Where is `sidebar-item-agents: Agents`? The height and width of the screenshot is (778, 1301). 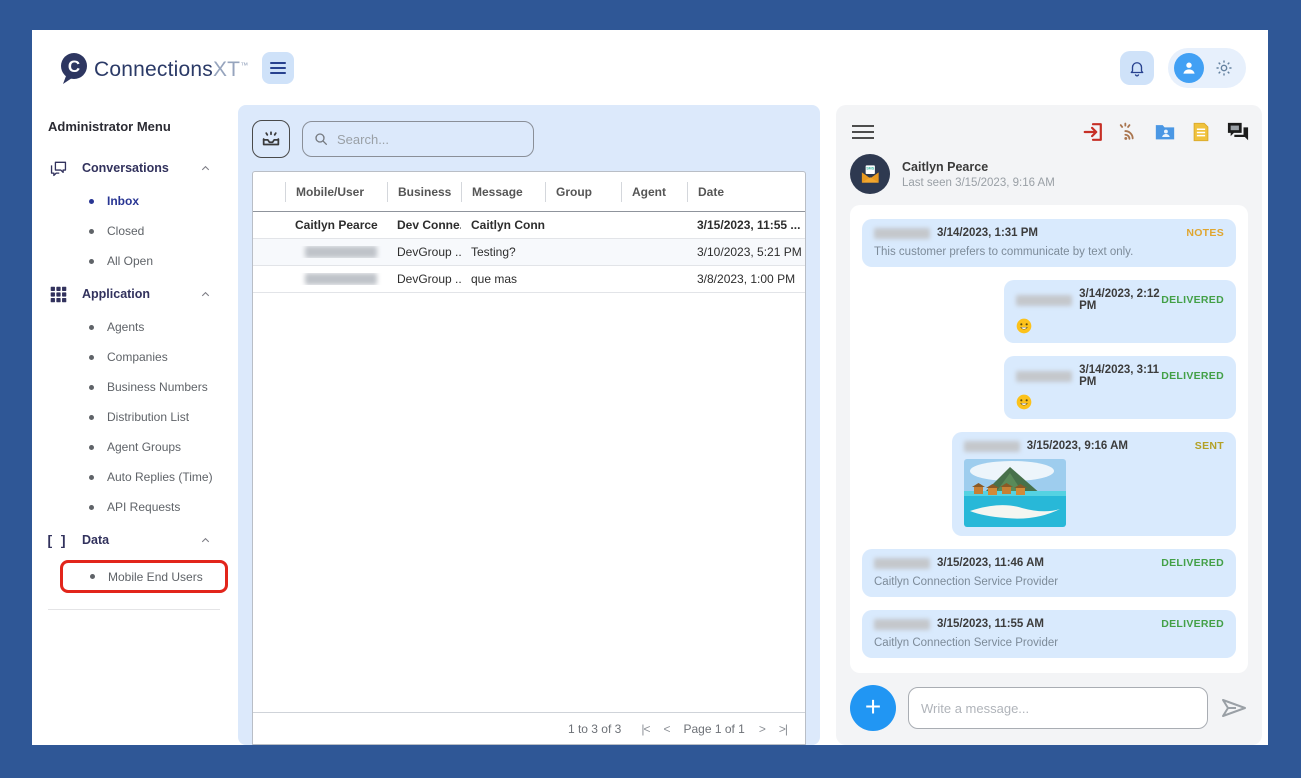
sidebar-item-agents: Agents is located at coordinates (143, 327).